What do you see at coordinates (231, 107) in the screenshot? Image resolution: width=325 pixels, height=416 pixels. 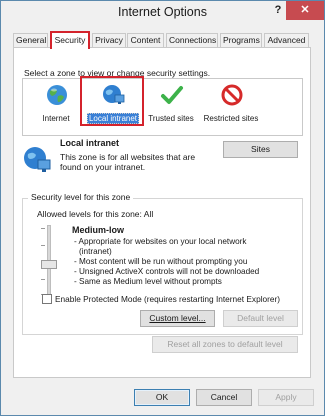 I see `zone-restricted-sites: Restricted sites` at bounding box center [231, 107].